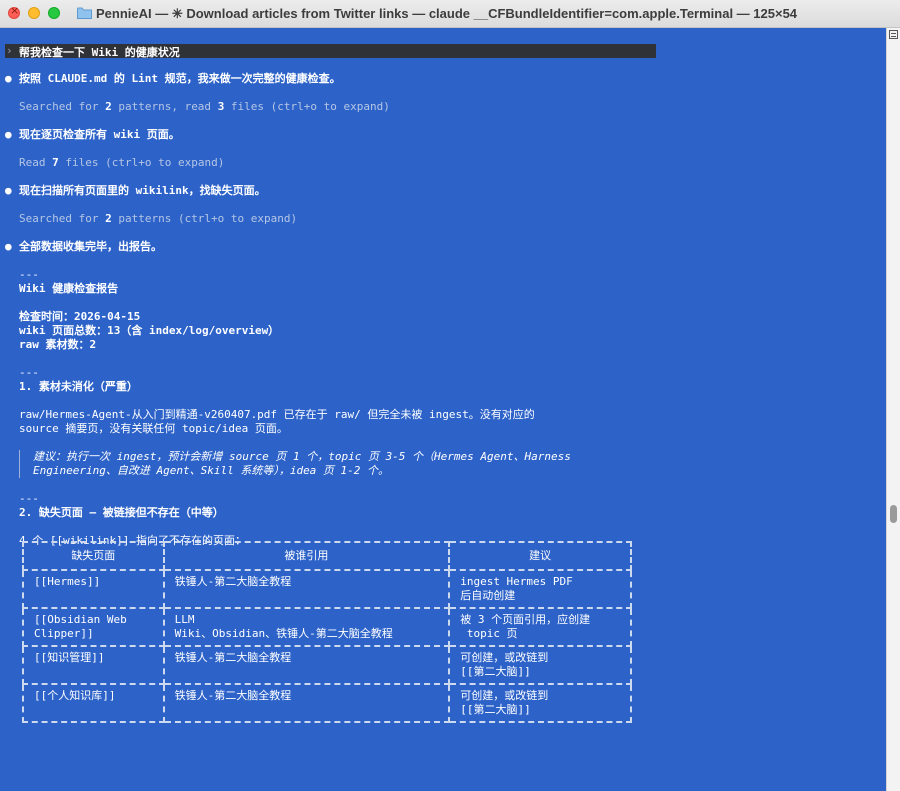 This screenshot has width=900, height=791. Describe the element at coordinates (540, 589) in the screenshot. I see `table-cell: ingest Hermes PDF 后自动创建` at that location.